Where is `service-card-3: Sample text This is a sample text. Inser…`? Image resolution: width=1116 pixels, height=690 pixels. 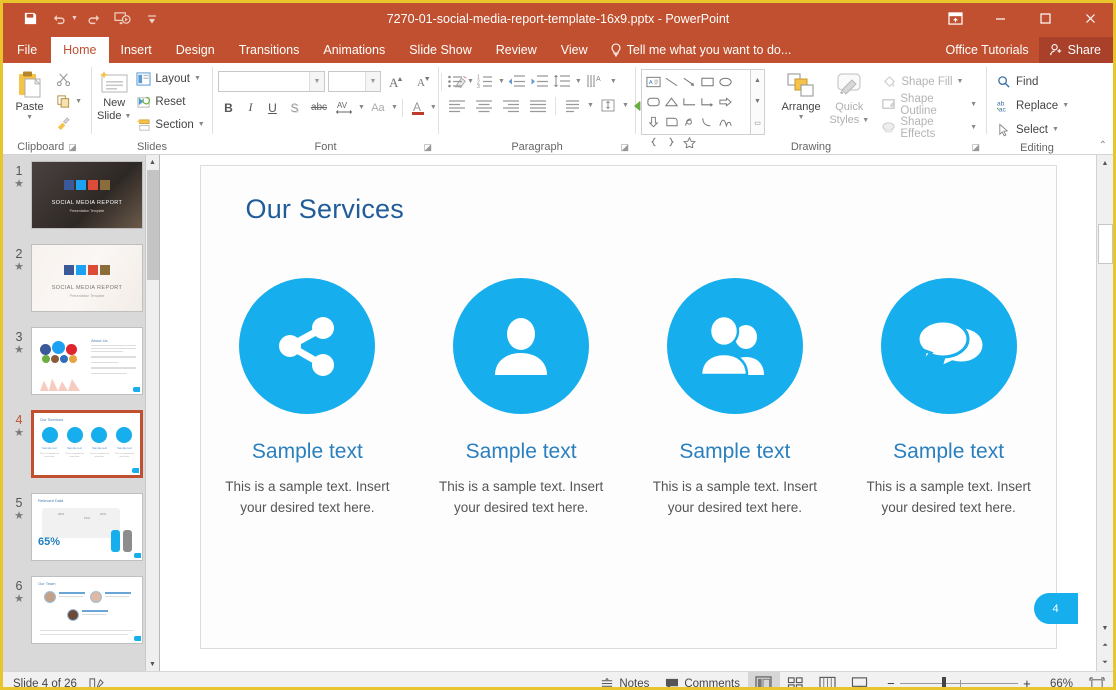 service-card-3: Sample text This is a sample text. Inser… is located at coordinates (735, 398).